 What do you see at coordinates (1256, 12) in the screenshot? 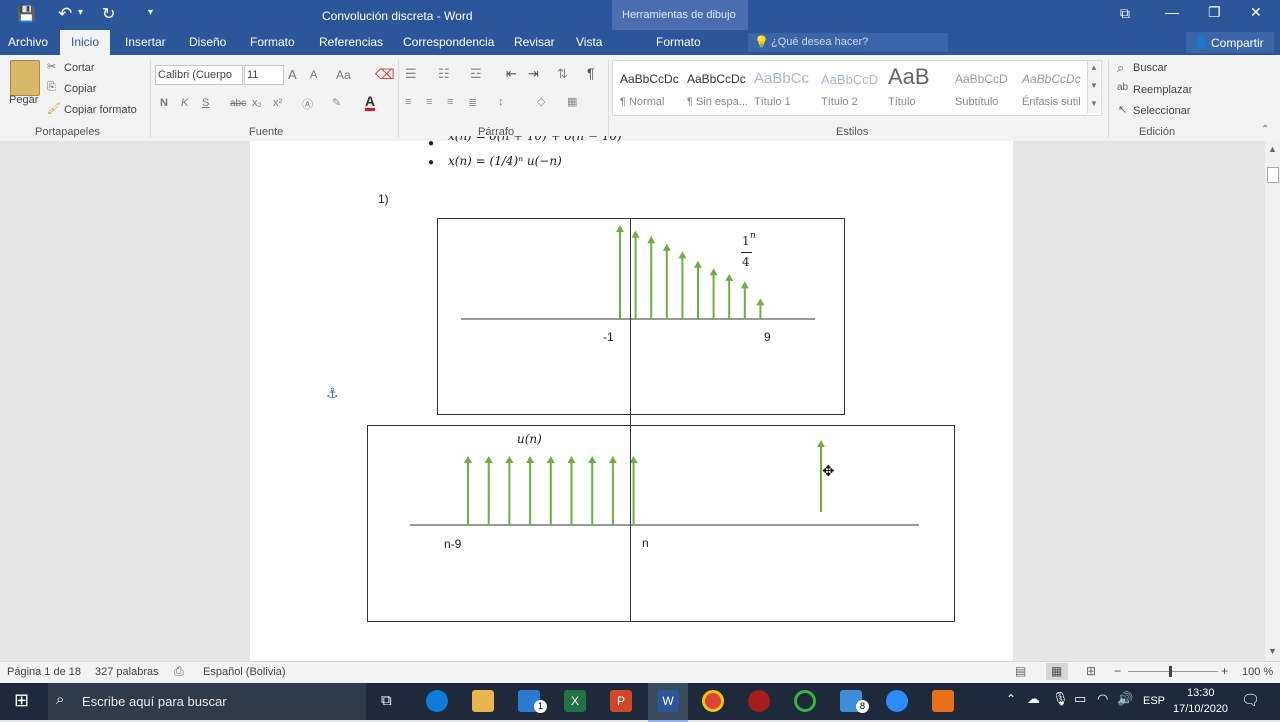
I see `close-button: ✕` at bounding box center [1256, 12].